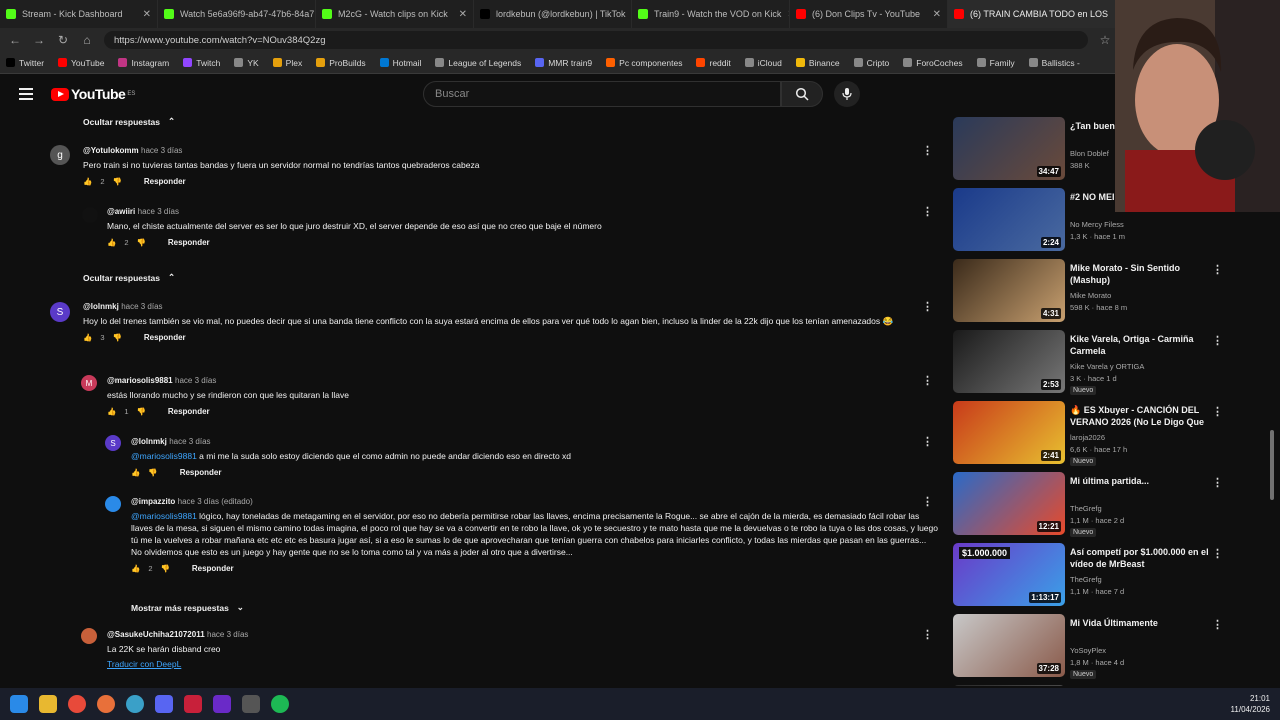 This screenshot has width=1280, height=720. What do you see at coordinates (164, 704) in the screenshot?
I see `discord-icon` at bounding box center [164, 704].